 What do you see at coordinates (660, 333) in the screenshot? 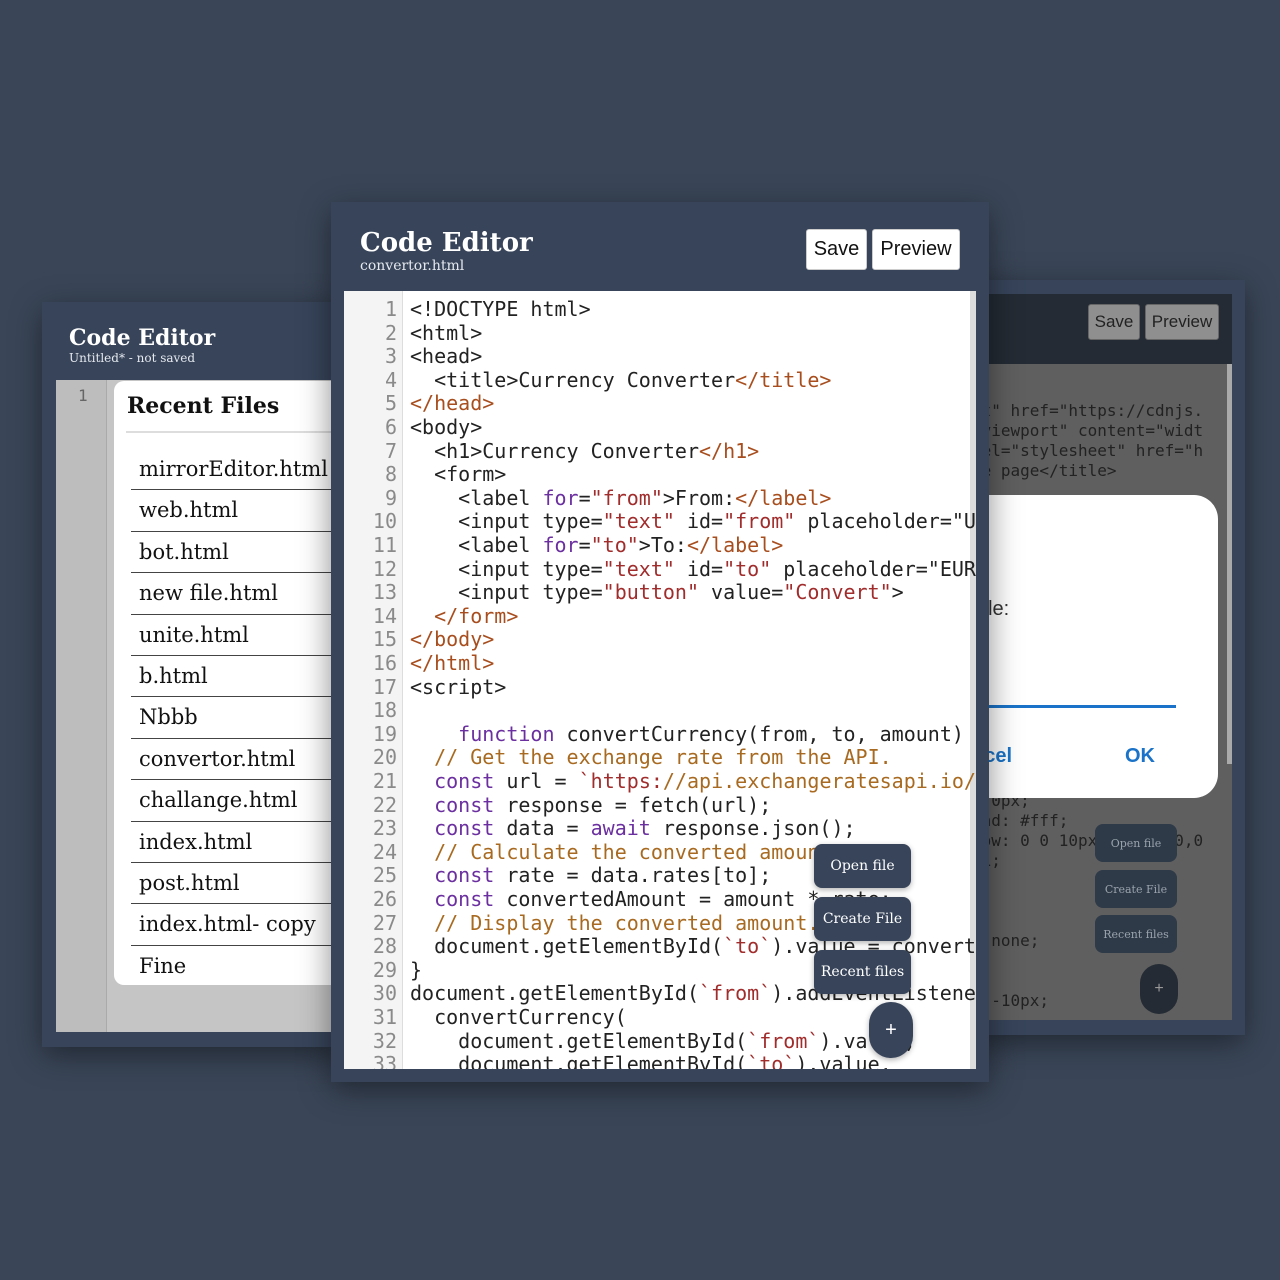
I see `code-line: 2 <html>` at bounding box center [660, 333].